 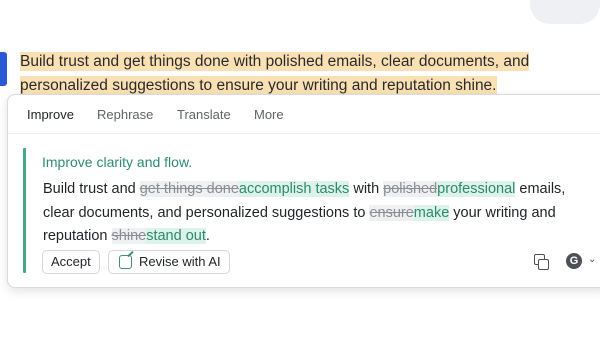 What do you see at coordinates (91, 189) in the screenshot?
I see `suggestion-text: Build trust and` at bounding box center [91, 189].